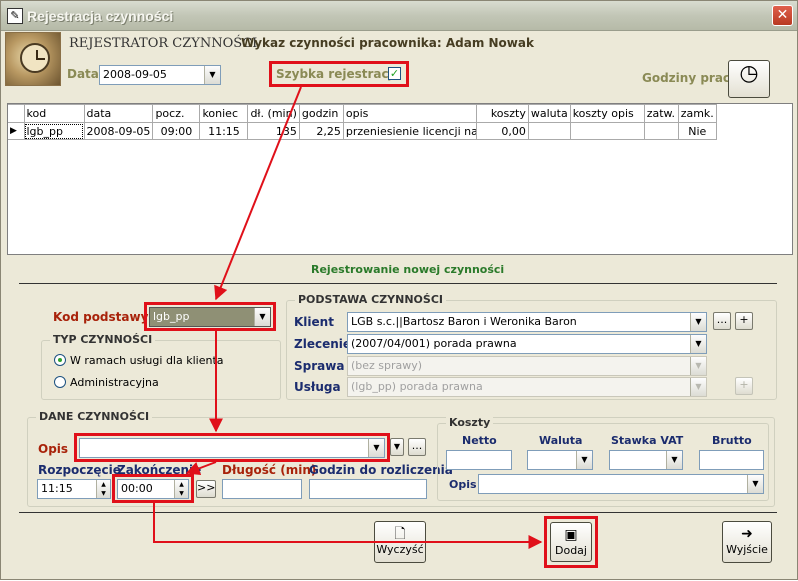 This screenshot has width=798, height=581. What do you see at coordinates (258, 193) in the screenshot?
I see `arrow-quick-to-kod` at bounding box center [258, 193].